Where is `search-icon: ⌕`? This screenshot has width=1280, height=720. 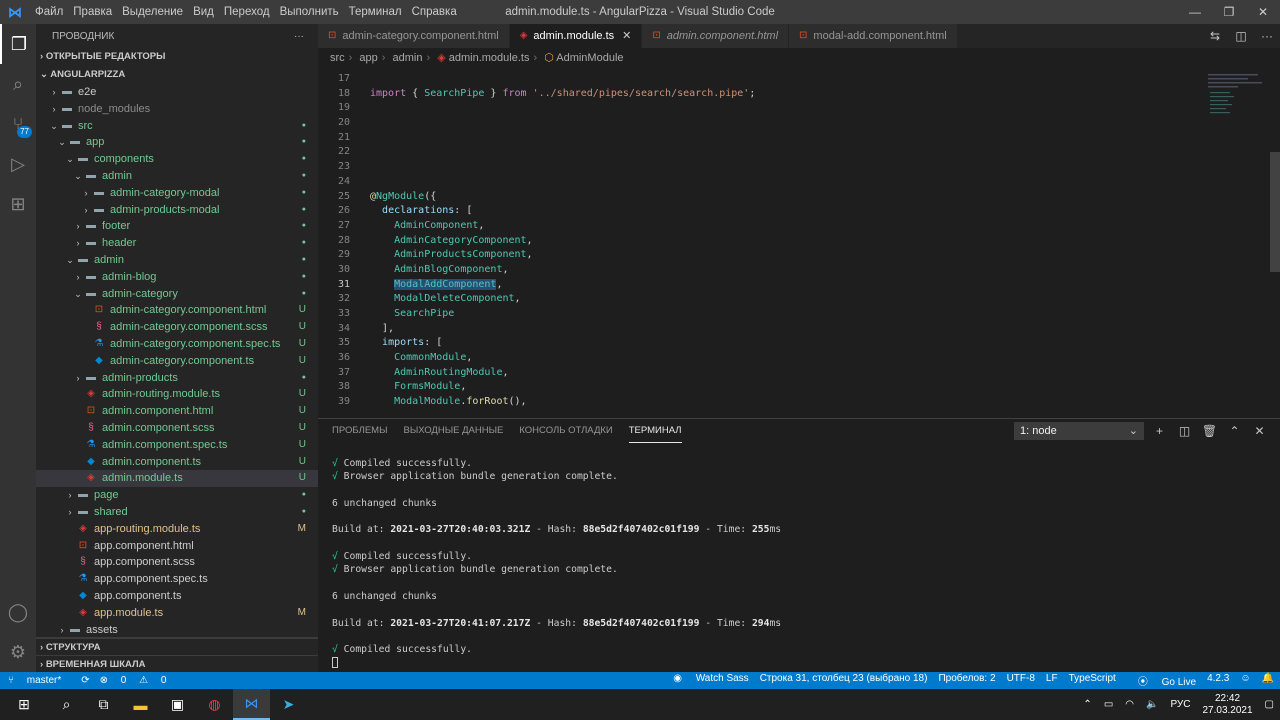 search-icon: ⌕ is located at coordinates (18, 84).